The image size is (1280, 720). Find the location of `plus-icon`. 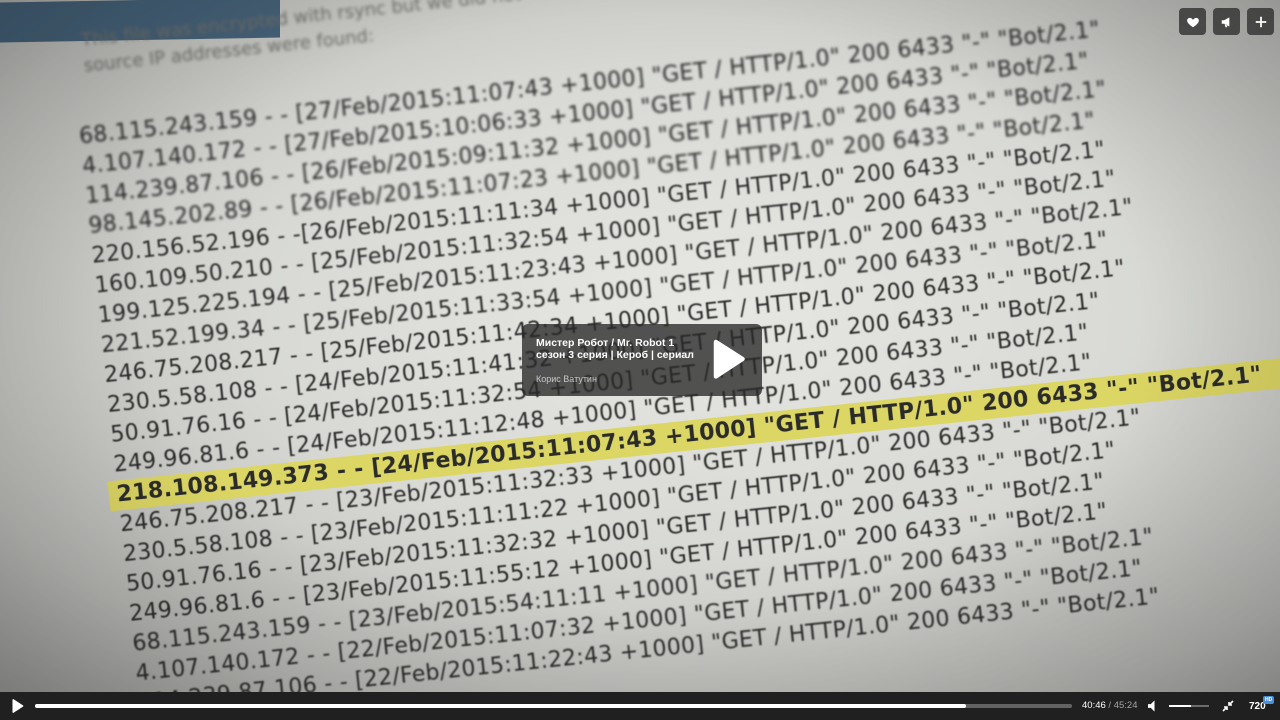

plus-icon is located at coordinates (1260, 21).